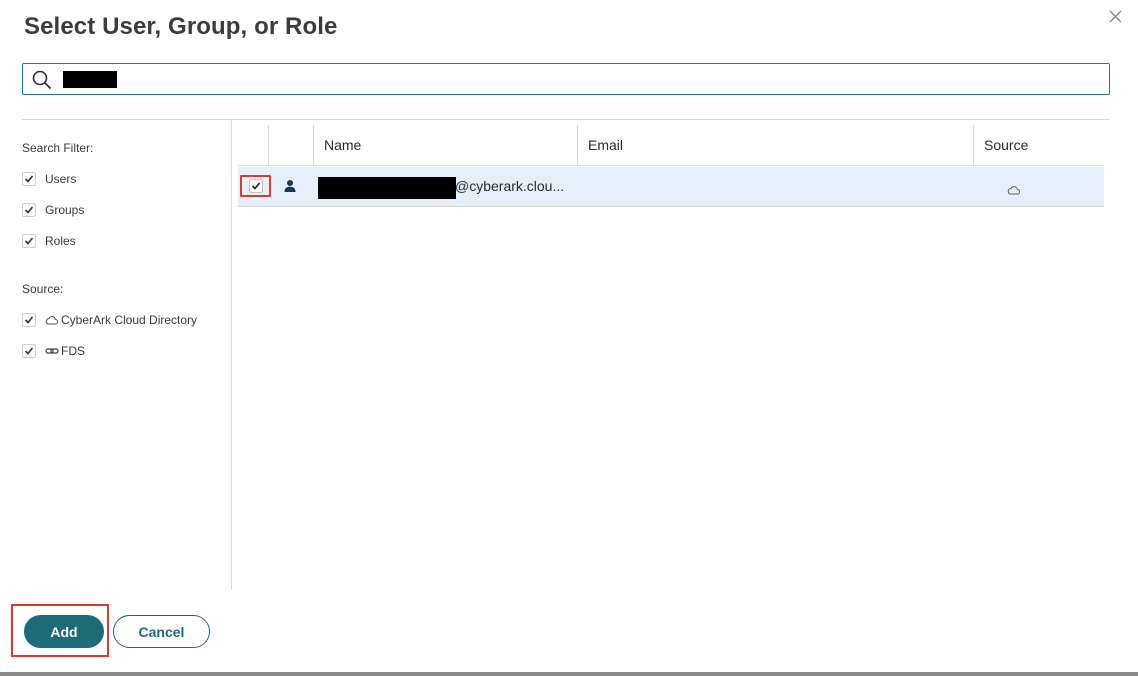 The width and height of the screenshot is (1138, 676). I want to click on link-icon, so click(52, 351).